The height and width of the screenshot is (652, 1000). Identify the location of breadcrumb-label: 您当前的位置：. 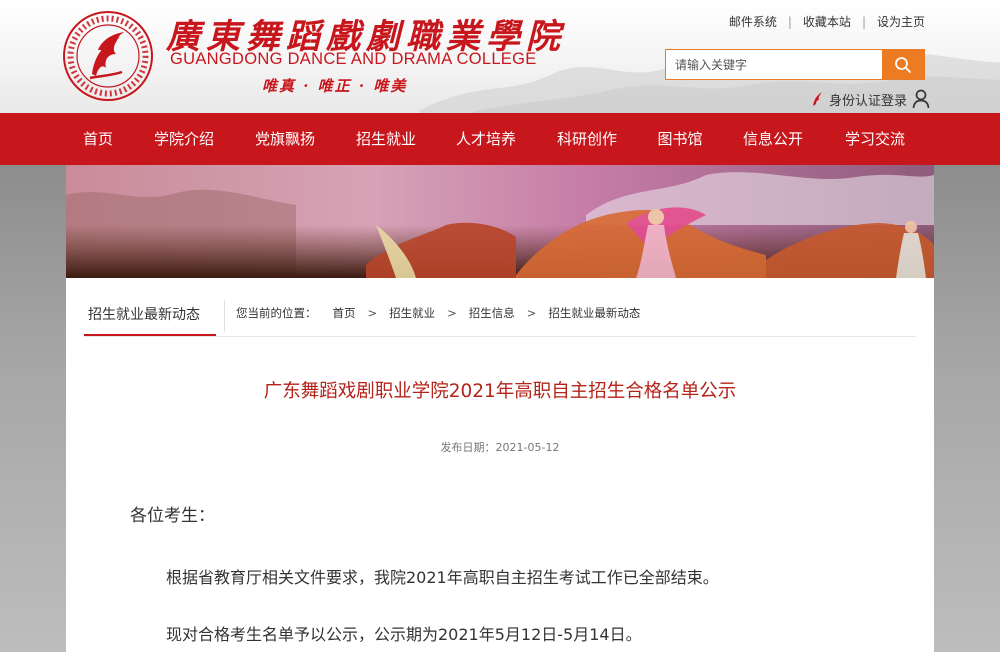
(276, 313).